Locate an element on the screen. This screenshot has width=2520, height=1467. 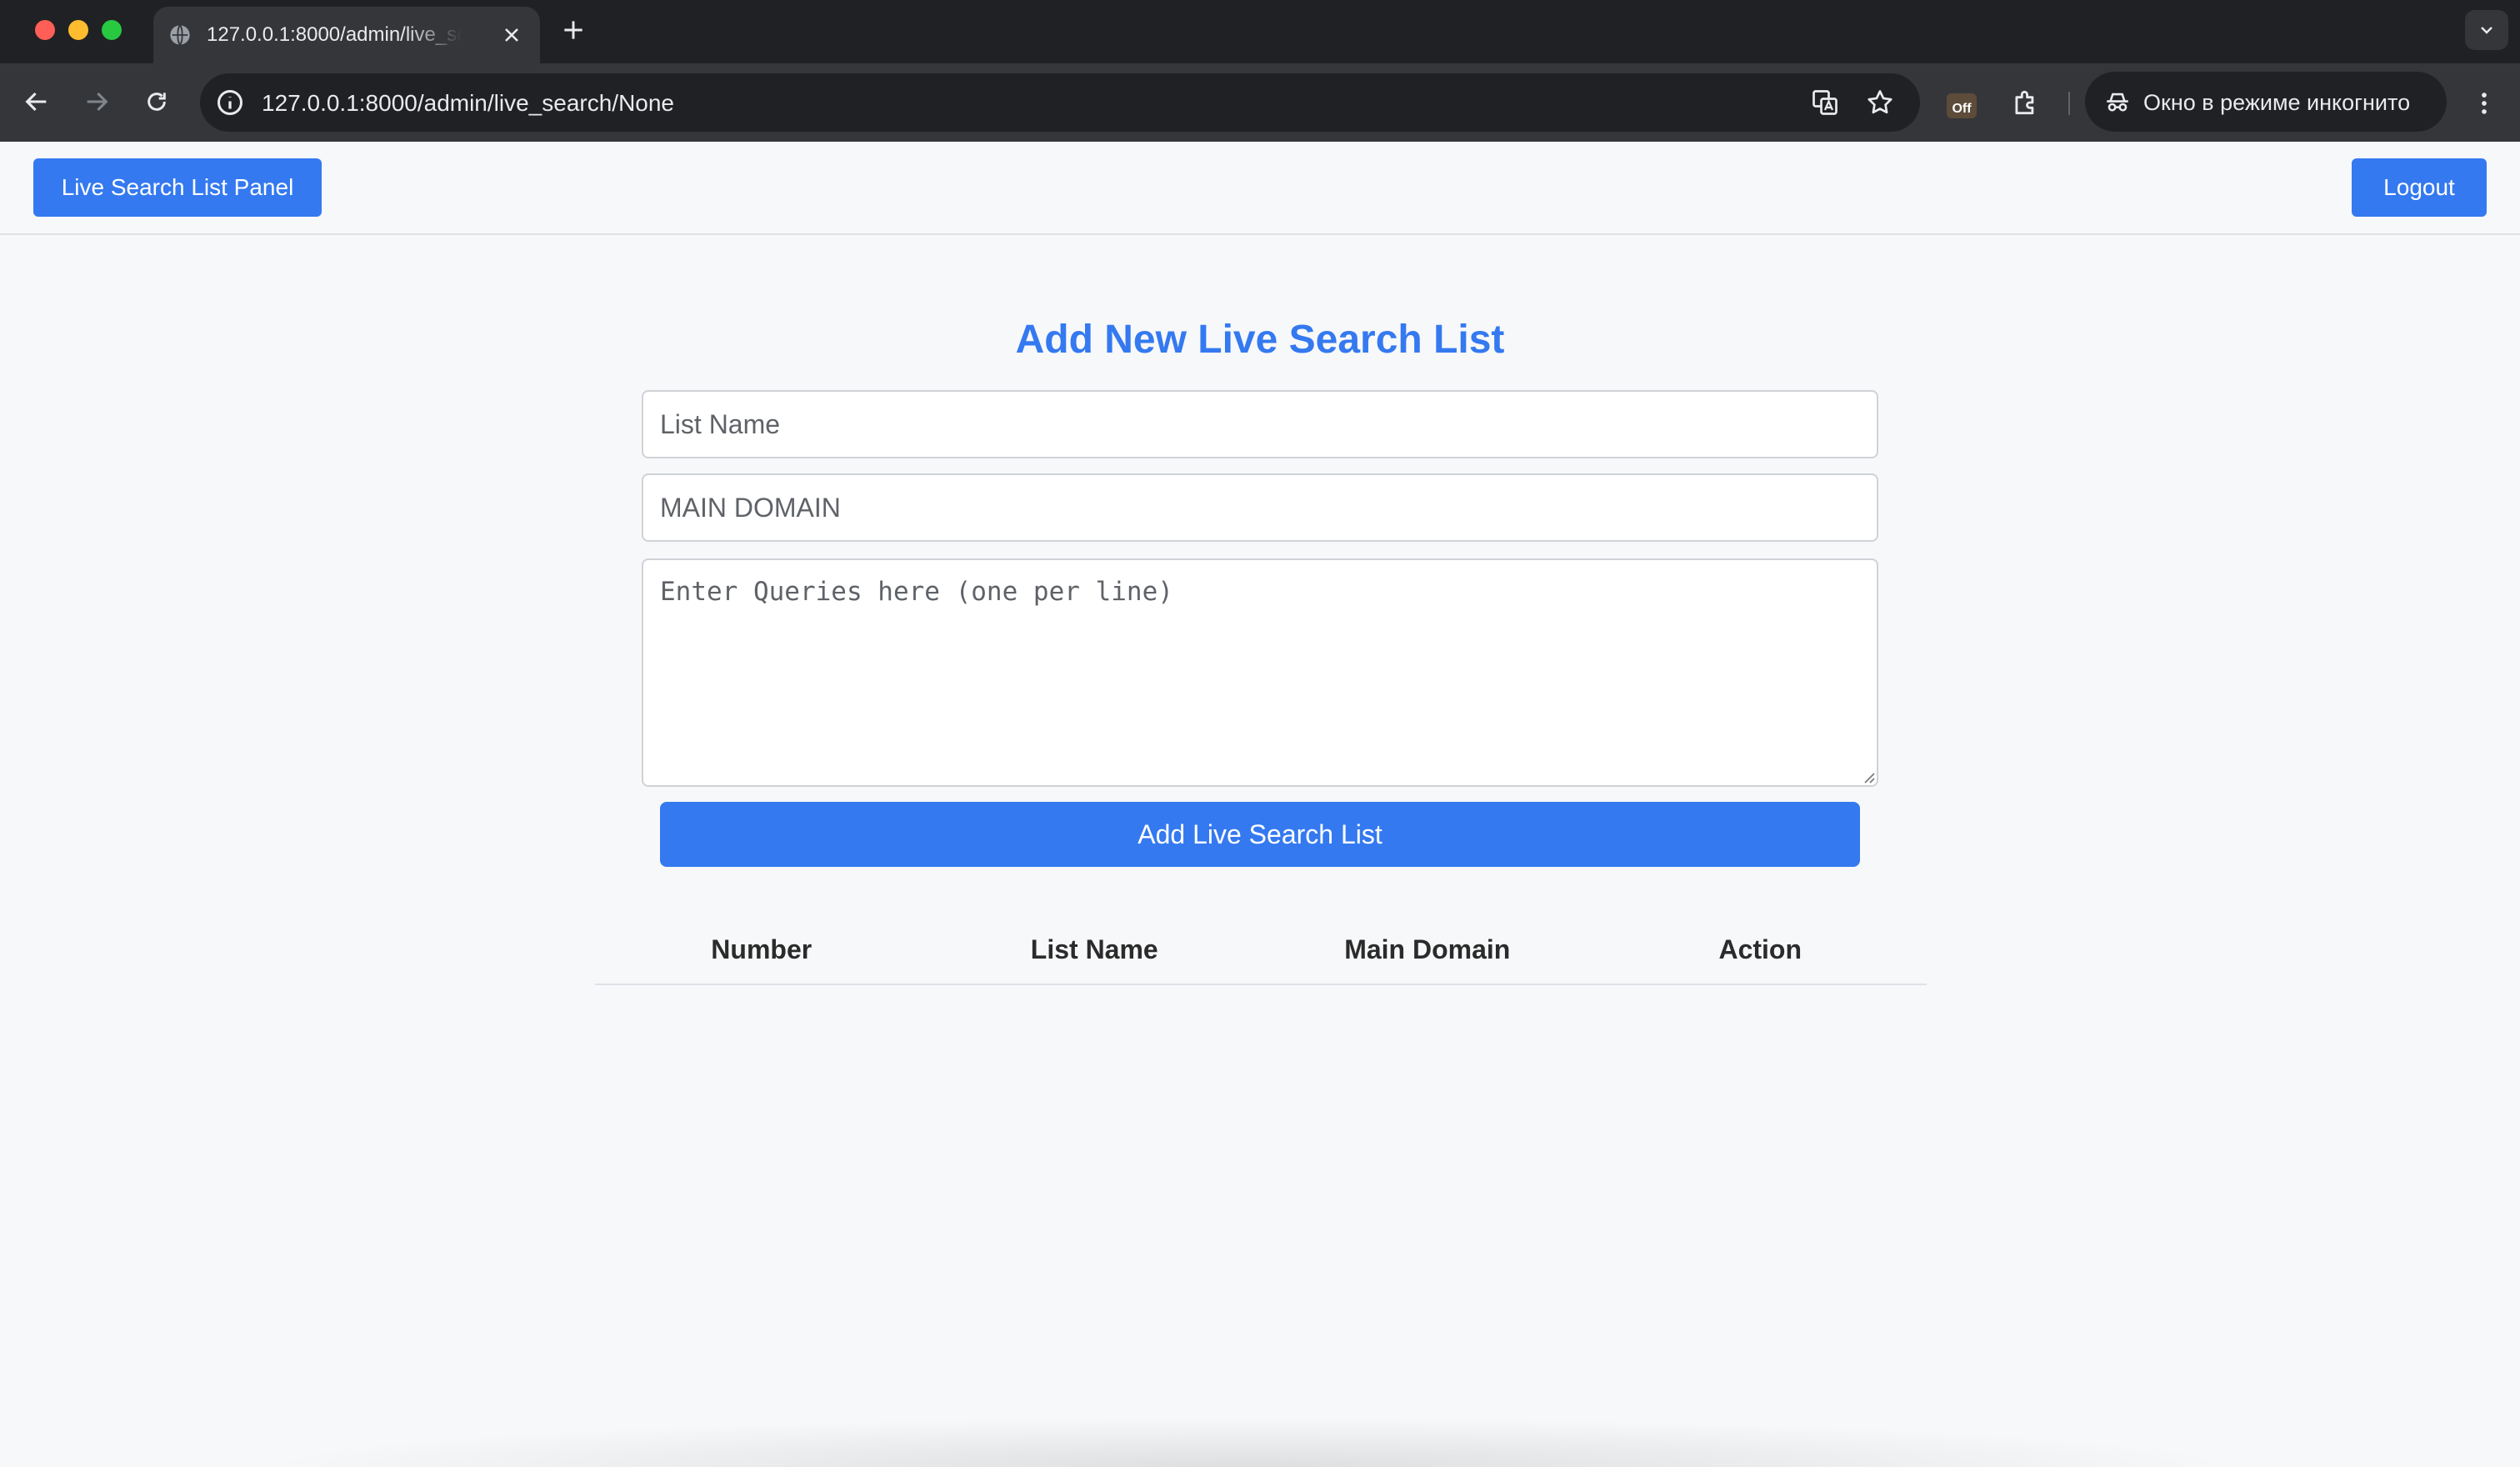
tab-title: 127.0.0.1:8000/admin/live_search/None is located at coordinates (348, 34).